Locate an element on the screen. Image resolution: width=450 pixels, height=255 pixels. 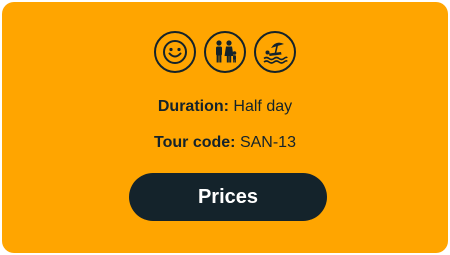
beach-umbrella-icon is located at coordinates (275, 52).